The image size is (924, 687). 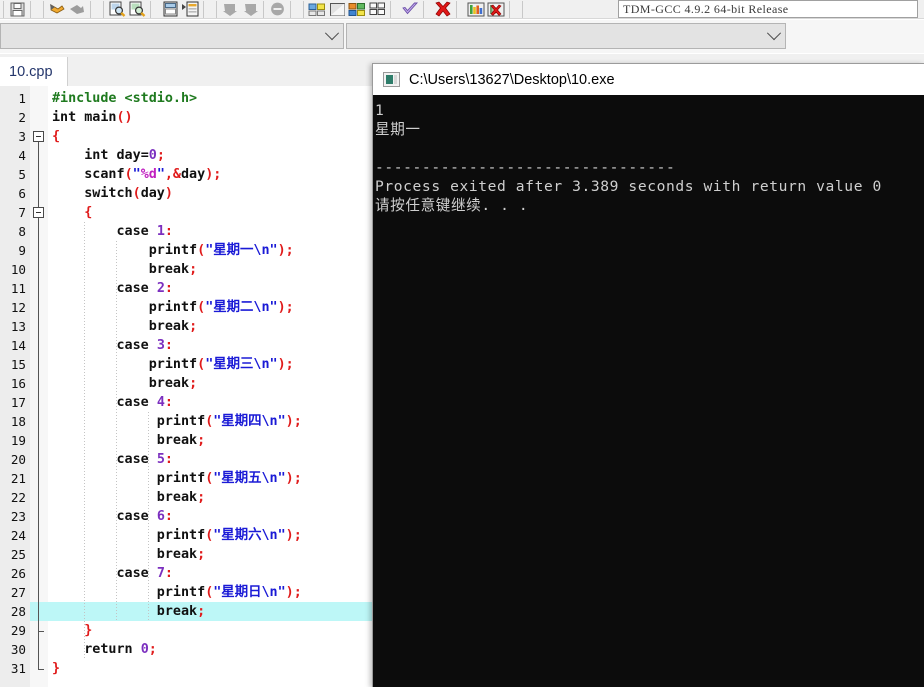 What do you see at coordinates (18, 269) in the screenshot?
I see `line-number: 10` at bounding box center [18, 269].